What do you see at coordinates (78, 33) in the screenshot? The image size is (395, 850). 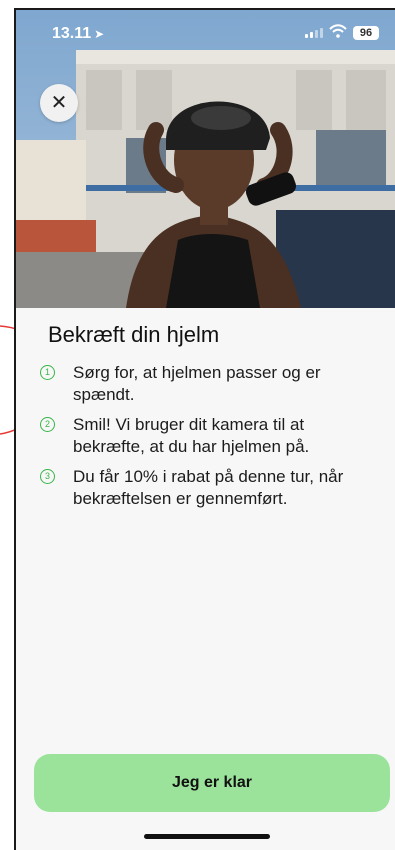 I see `status-time: 13.11 ➤` at bounding box center [78, 33].